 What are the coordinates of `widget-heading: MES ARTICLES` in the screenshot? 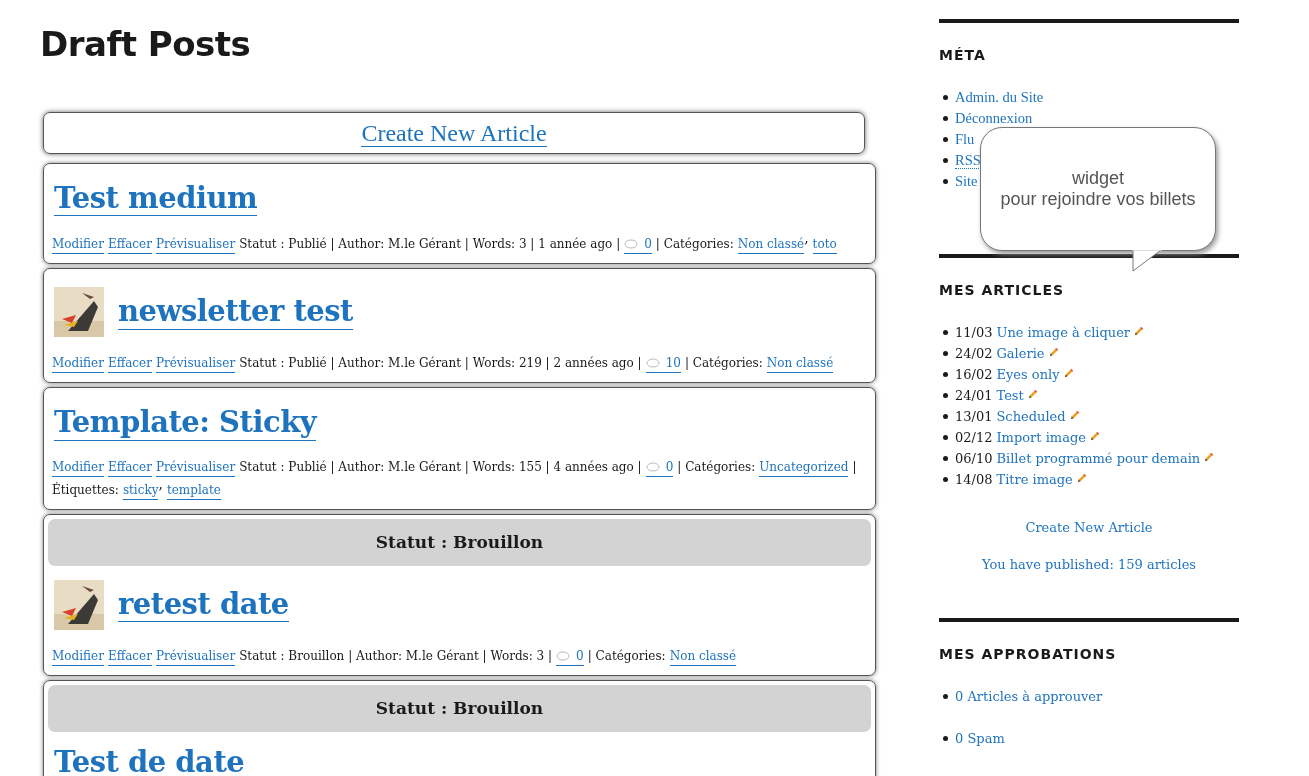 It's located at (1002, 290).